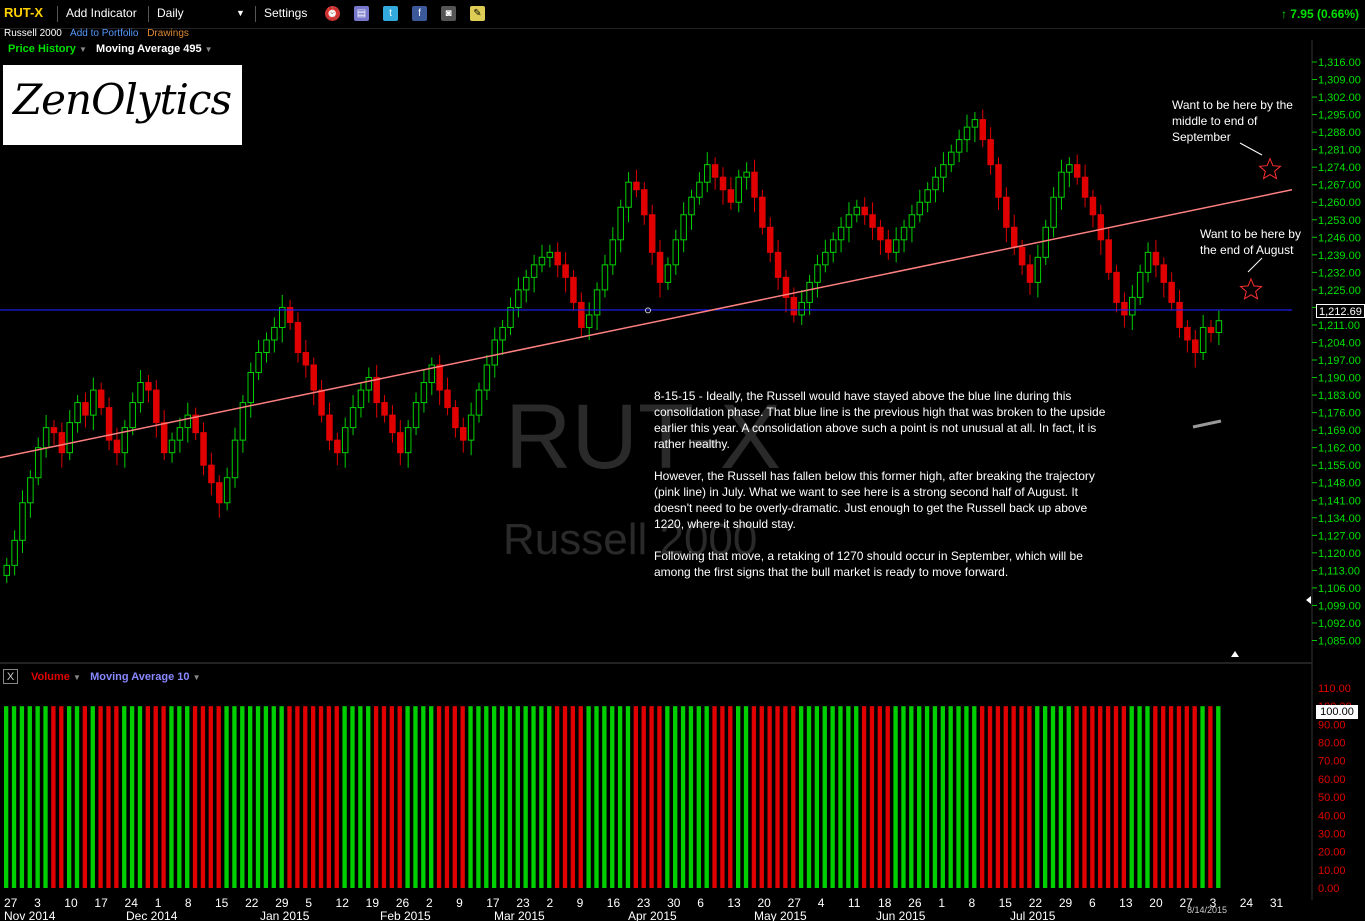  Describe the element at coordinates (523, 903) in the screenshot. I see `x-day-label: 23` at that location.